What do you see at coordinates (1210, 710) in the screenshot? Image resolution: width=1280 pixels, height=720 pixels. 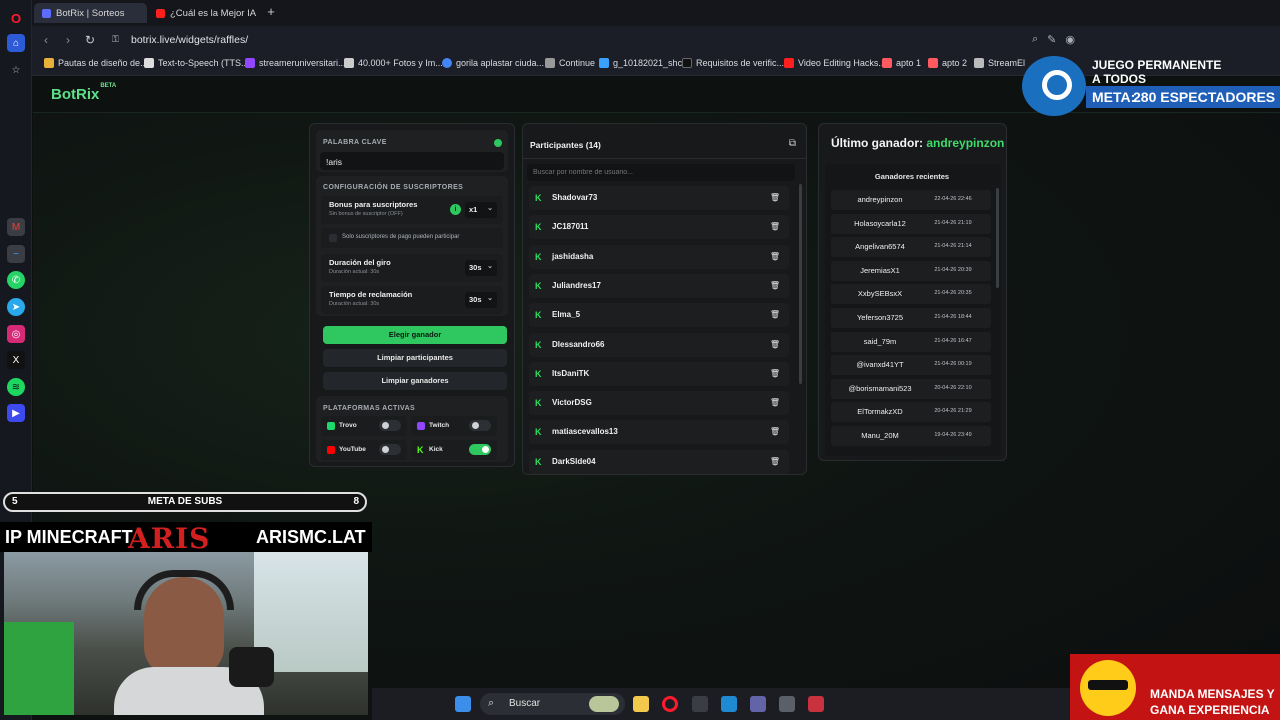 I see `msg-line2: GANA EXPERIENCIA` at bounding box center [1210, 710].